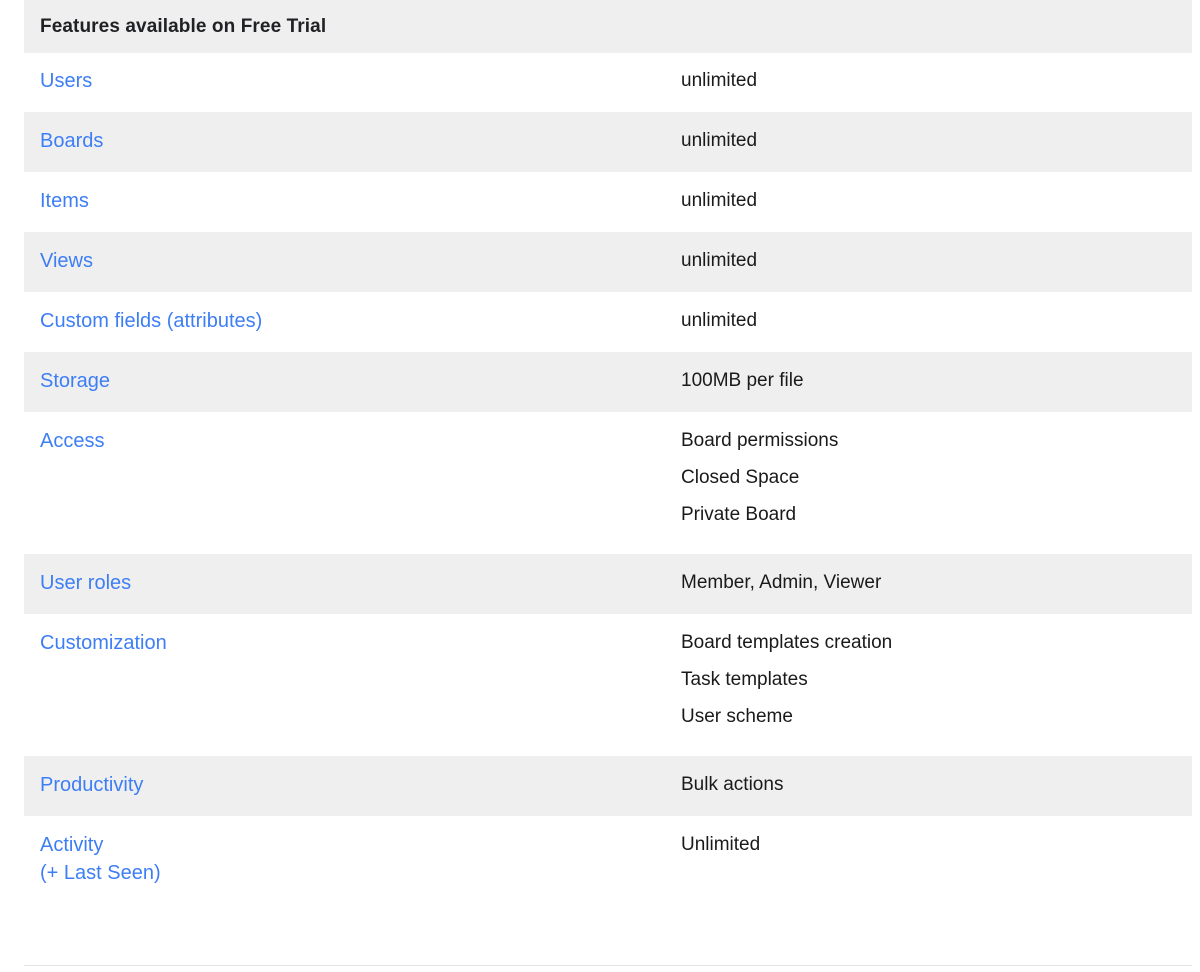  I want to click on feature-name-cell: Access, so click(352, 483).